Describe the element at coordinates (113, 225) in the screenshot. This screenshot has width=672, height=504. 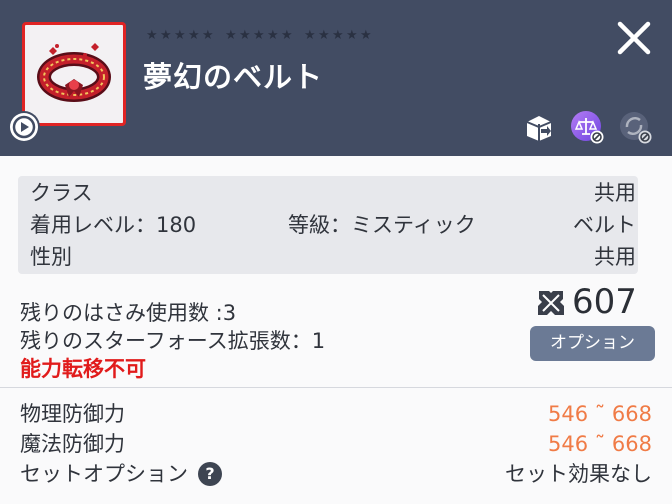
I see `required-level: 着用レベル：180` at that location.